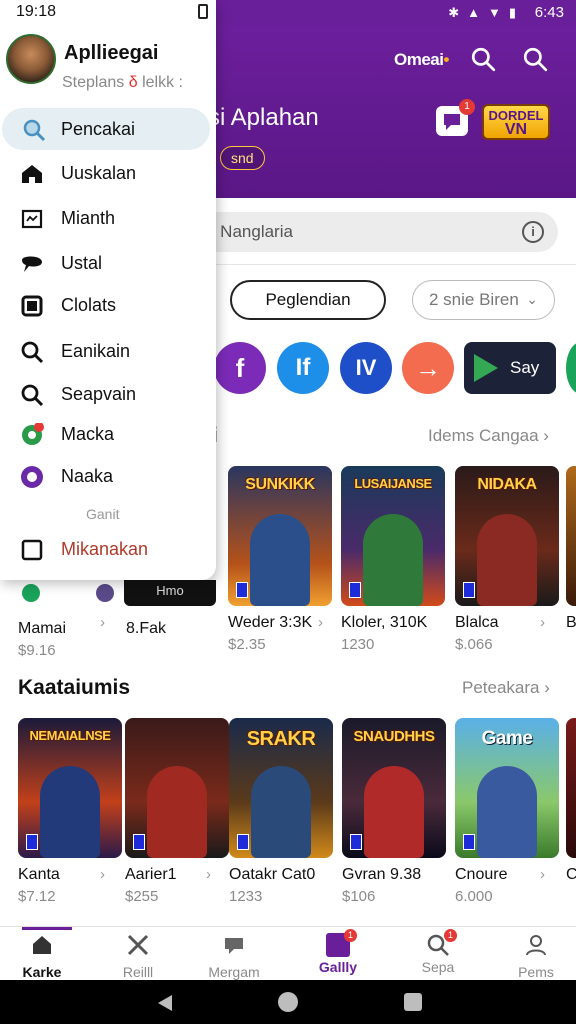 Image resolution: width=576 pixels, height=1024 pixels. What do you see at coordinates (36, 11) in the screenshot?
I see `status-time: 19:18` at bounding box center [36, 11].